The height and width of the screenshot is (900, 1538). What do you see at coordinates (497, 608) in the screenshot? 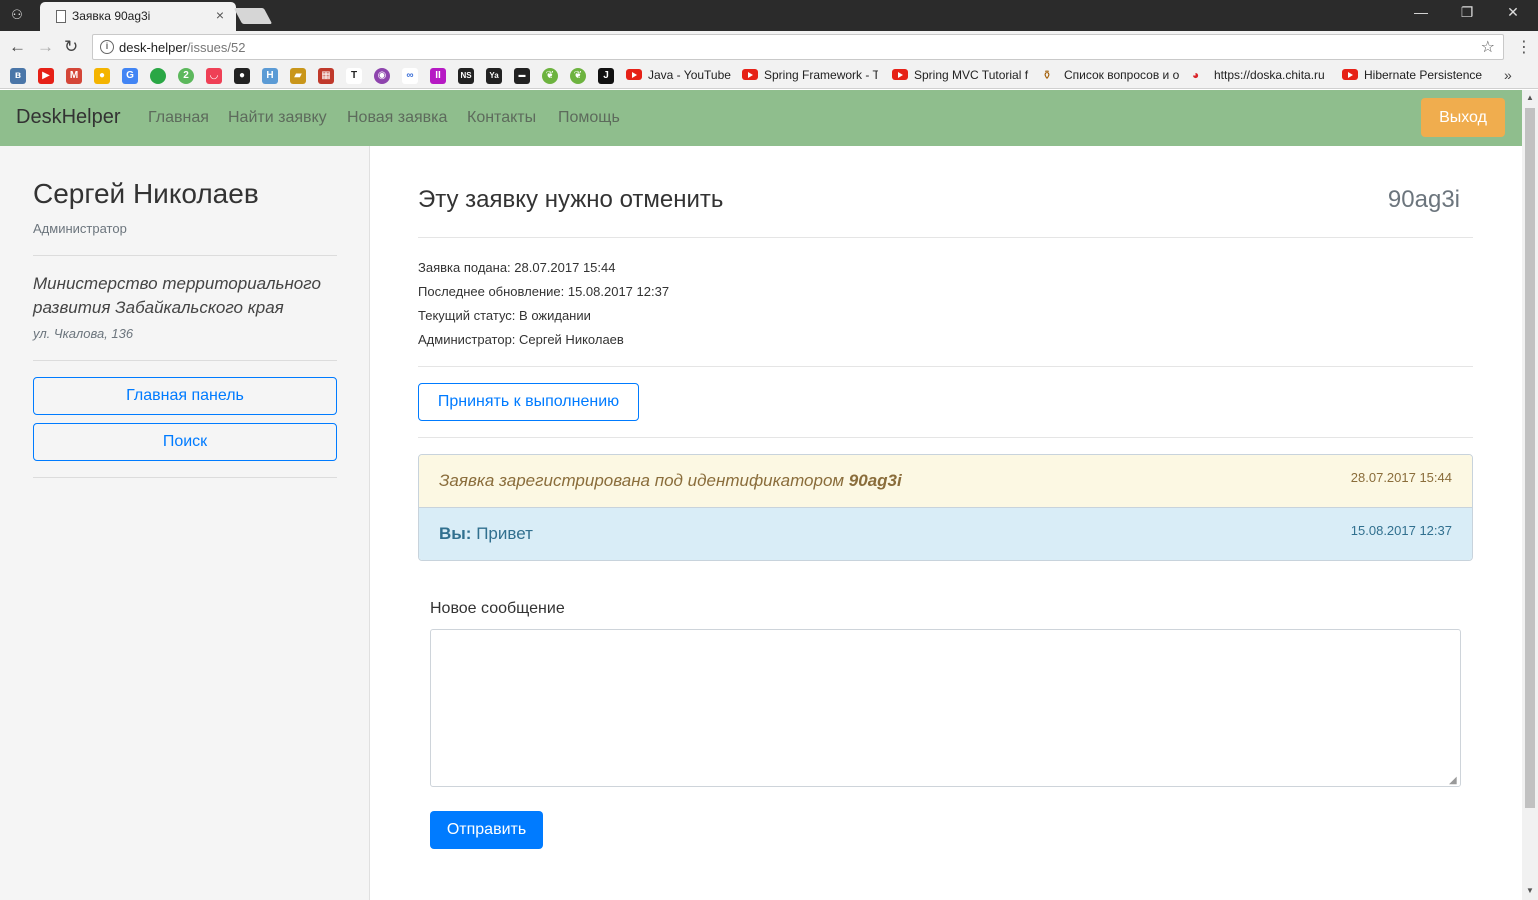
I see `new-message-label: Новое сообщение` at bounding box center [497, 608].